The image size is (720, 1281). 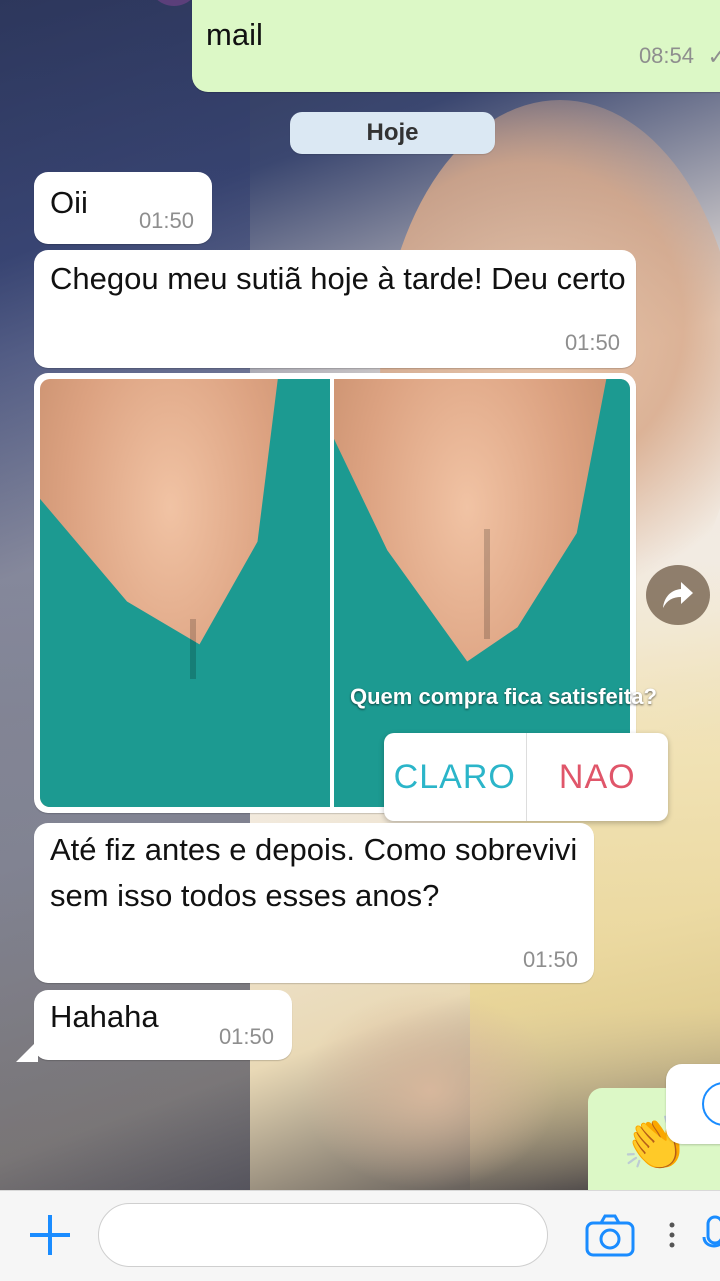 I want to click on more-icon, so click(x=672, y=1239).